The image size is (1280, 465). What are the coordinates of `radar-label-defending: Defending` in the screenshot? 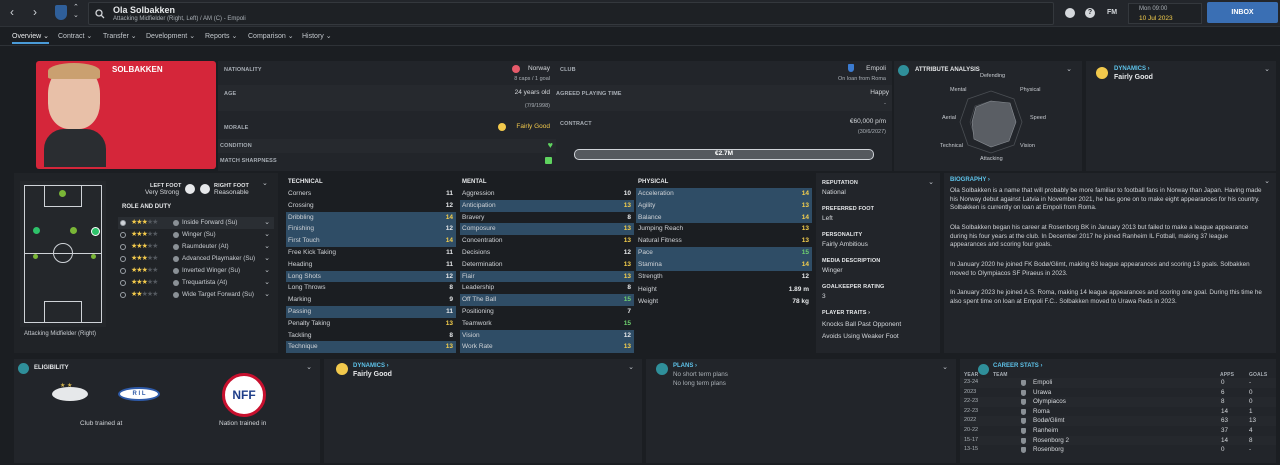 It's located at (993, 76).